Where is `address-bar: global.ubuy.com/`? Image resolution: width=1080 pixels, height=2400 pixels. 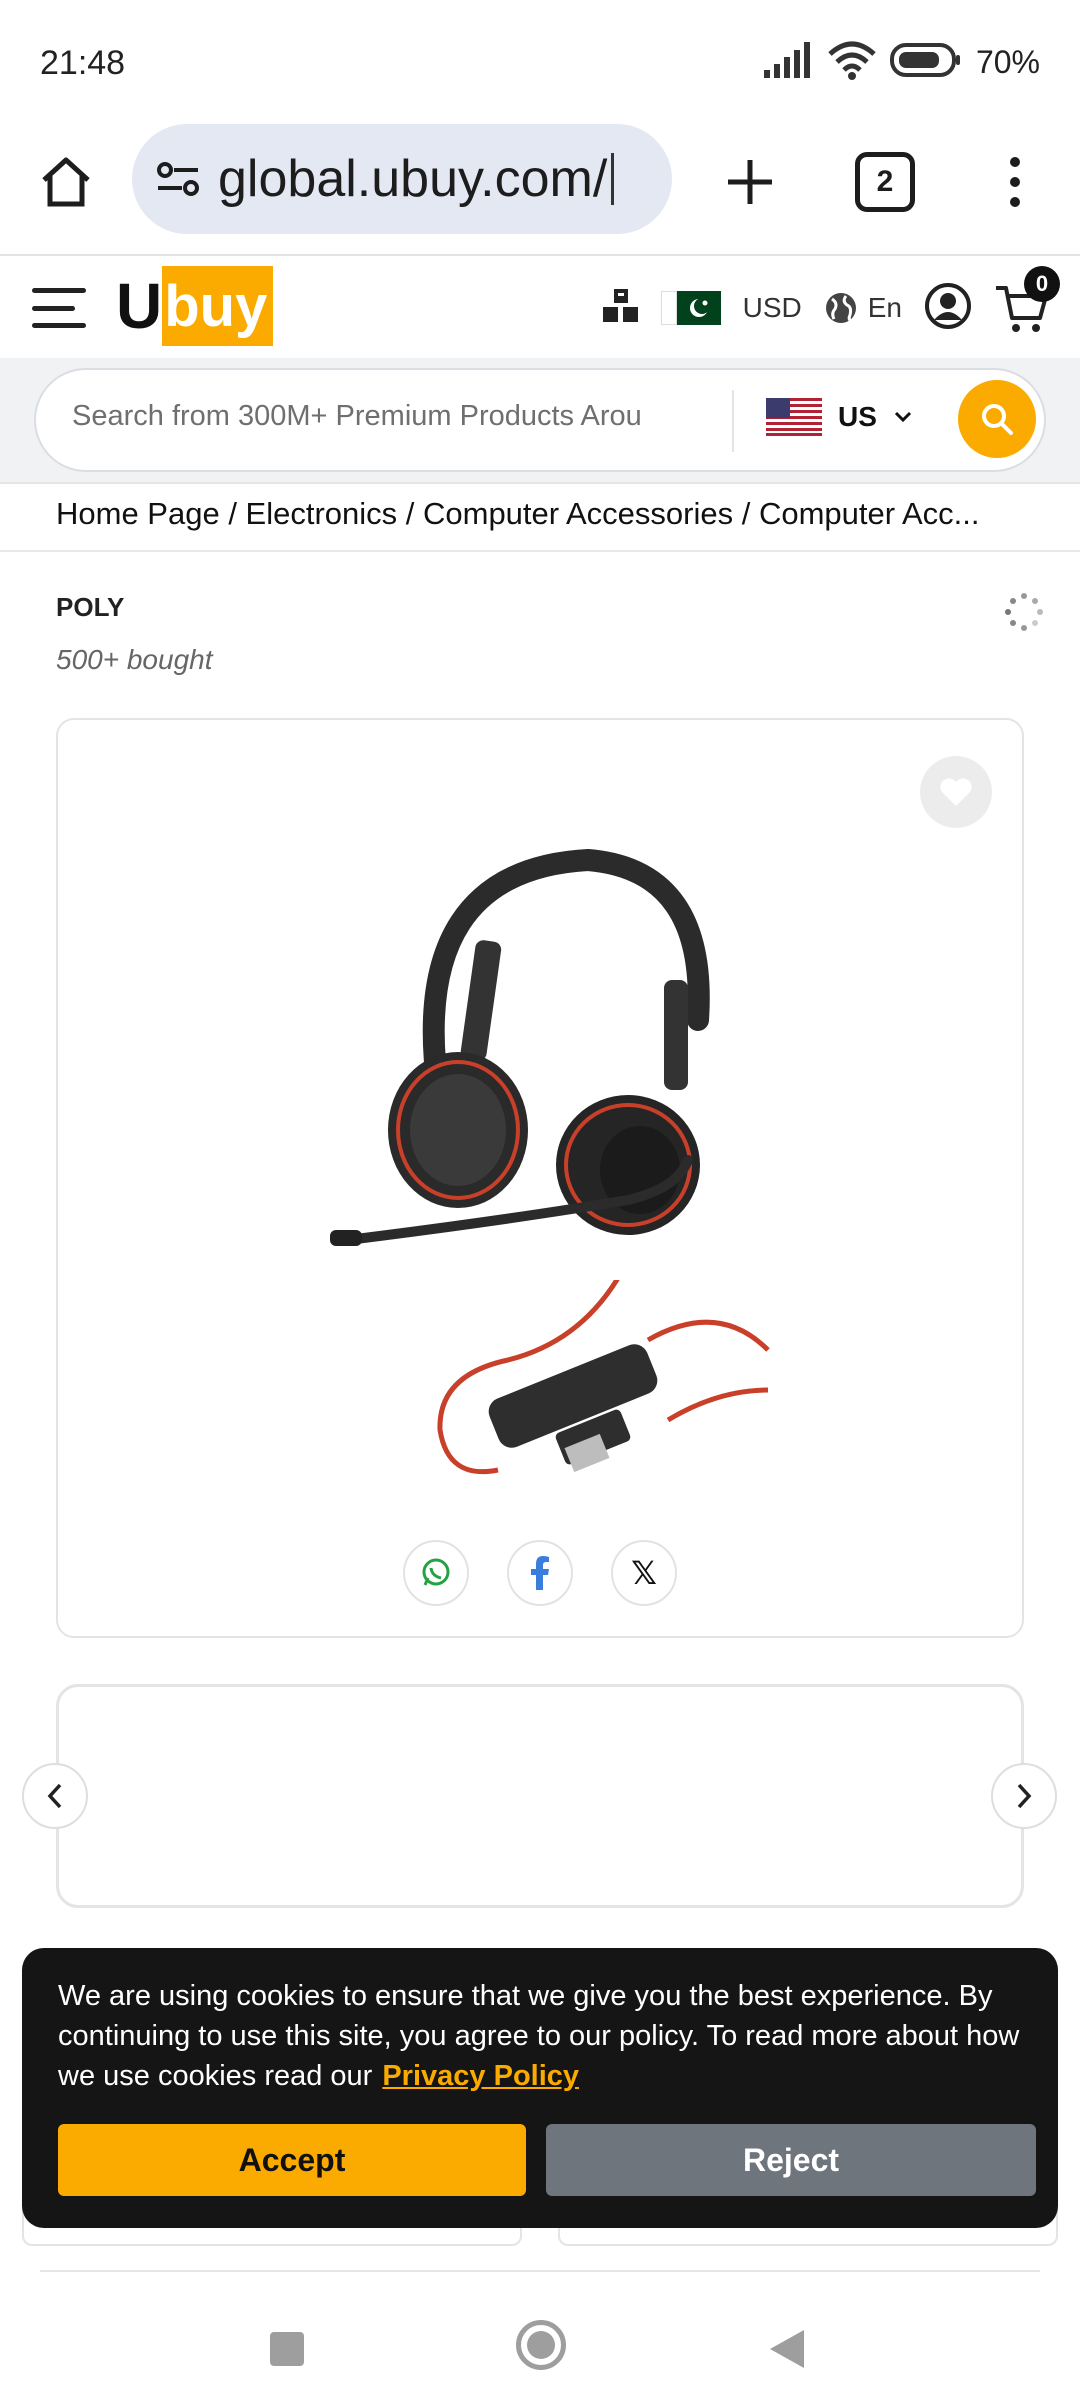 address-bar: global.ubuy.com/ is located at coordinates (402, 179).